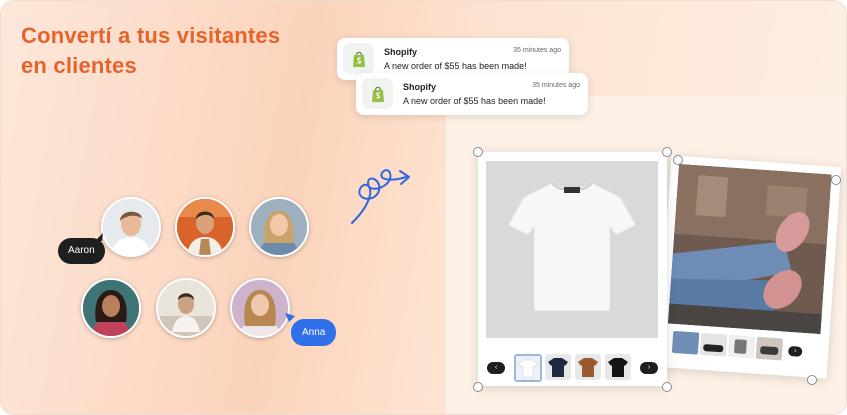 This screenshot has height=415, width=847. Describe the element at coordinates (260, 308) in the screenshot. I see `visitor-avatar-anna` at that location.